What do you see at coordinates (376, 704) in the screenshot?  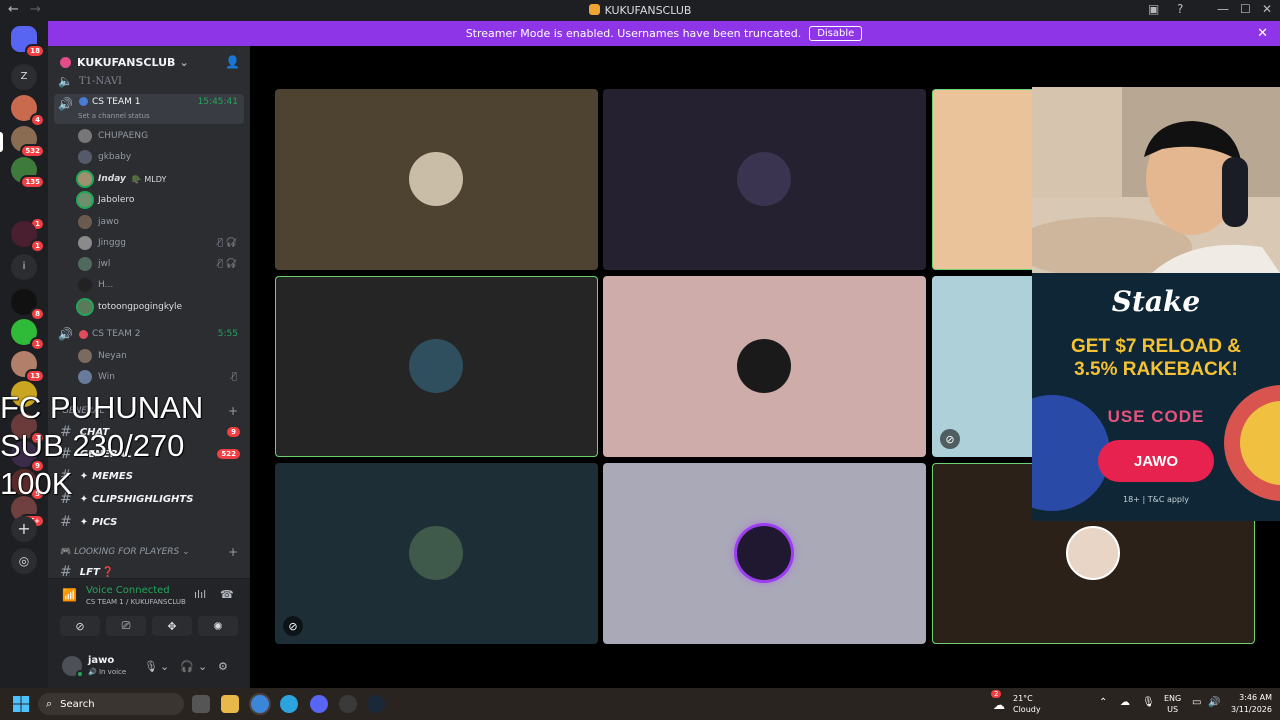 I see `steam-icon` at bounding box center [376, 704].